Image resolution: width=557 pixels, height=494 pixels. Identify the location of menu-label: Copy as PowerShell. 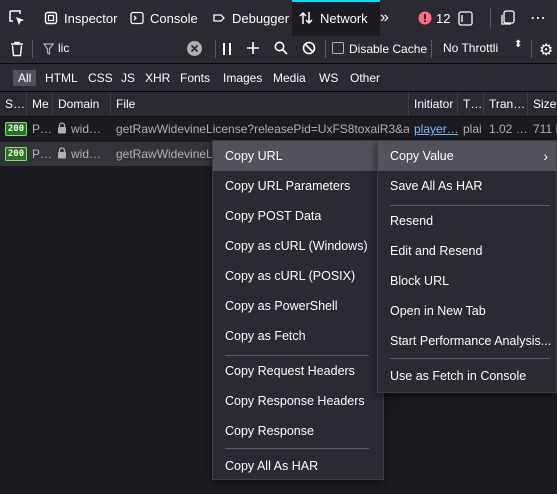
(281, 306).